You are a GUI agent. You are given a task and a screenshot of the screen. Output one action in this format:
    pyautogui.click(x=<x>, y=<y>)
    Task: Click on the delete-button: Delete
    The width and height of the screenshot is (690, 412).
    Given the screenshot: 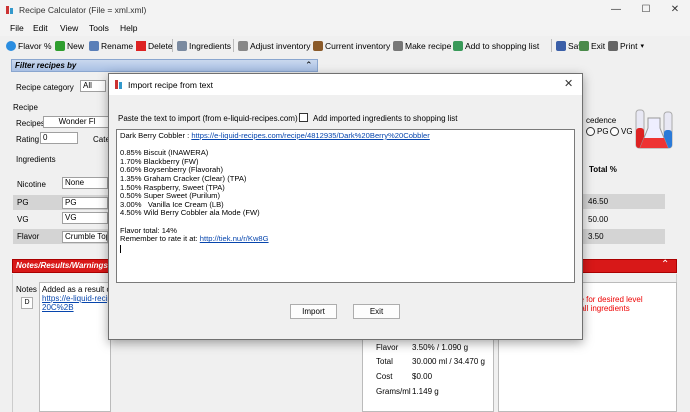 What is the action you would take?
    pyautogui.click(x=154, y=45)
    